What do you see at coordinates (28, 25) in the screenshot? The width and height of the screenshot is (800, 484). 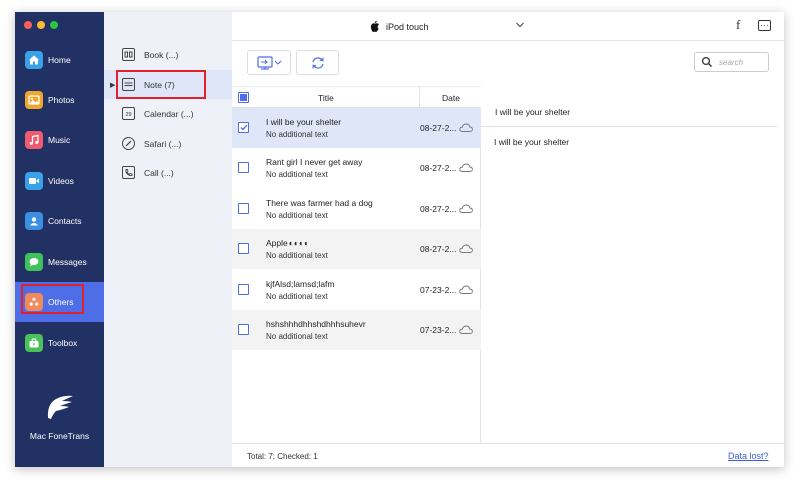 I see `close-window-button` at bounding box center [28, 25].